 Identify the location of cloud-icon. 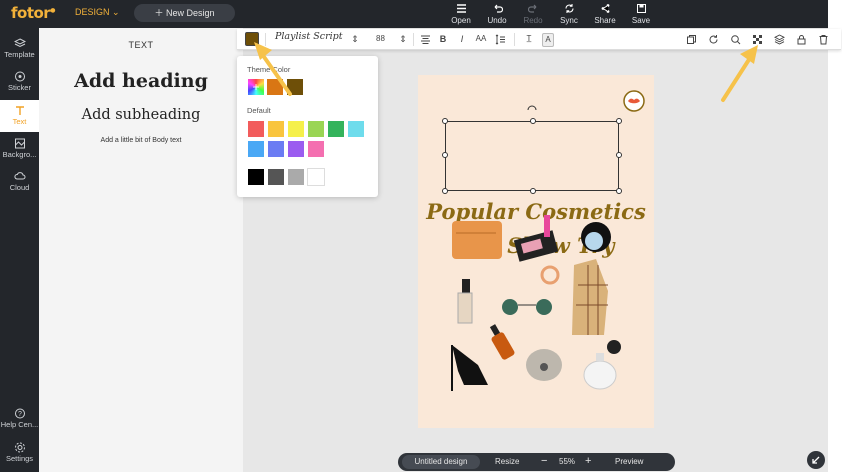
(19, 176).